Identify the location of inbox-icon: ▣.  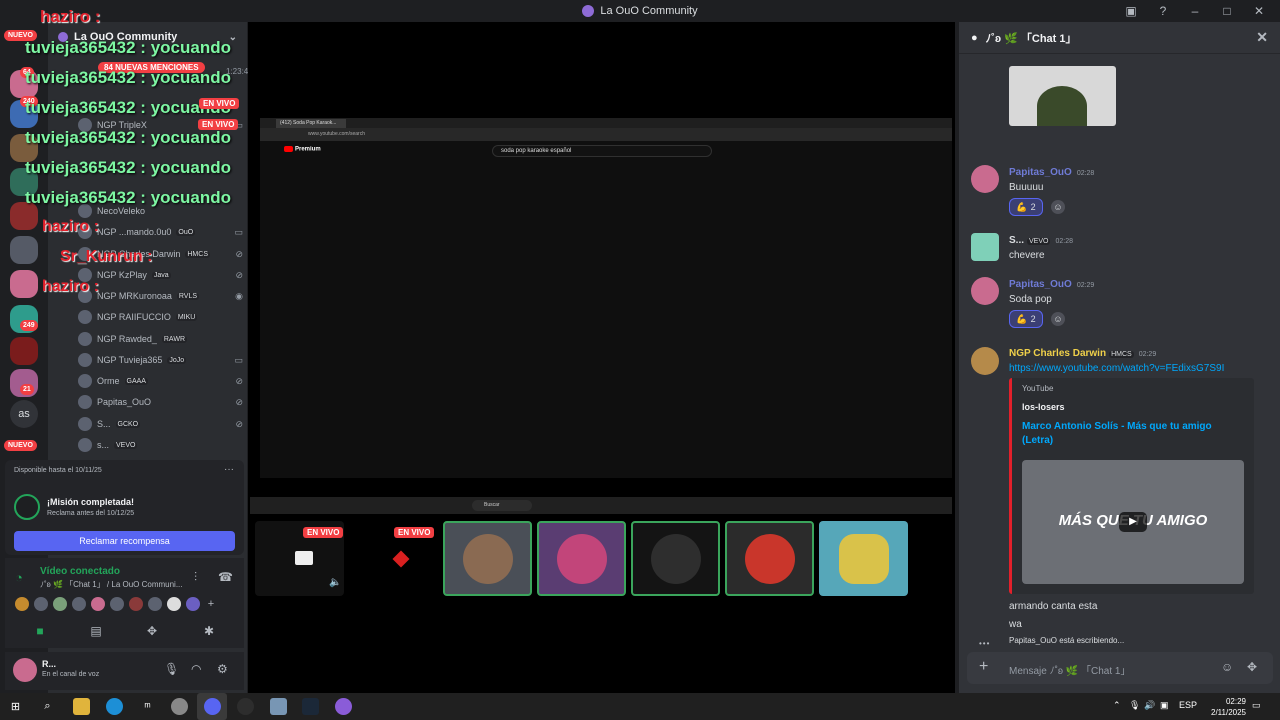
(1131, 11).